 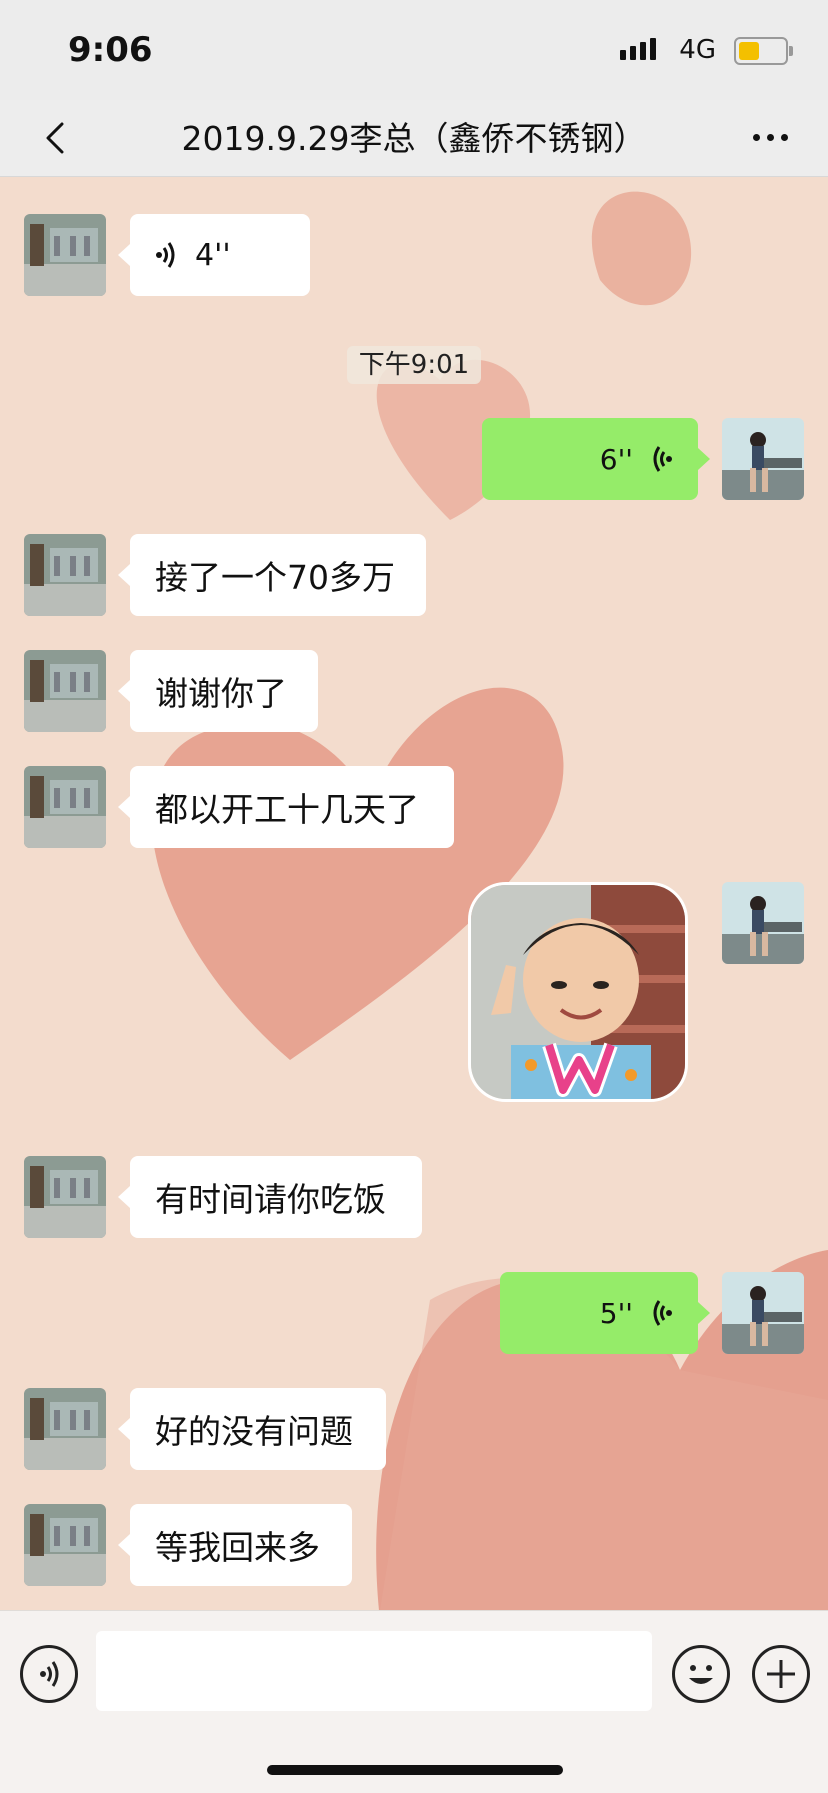 I want to click on emoji-button, so click(x=701, y=1674).